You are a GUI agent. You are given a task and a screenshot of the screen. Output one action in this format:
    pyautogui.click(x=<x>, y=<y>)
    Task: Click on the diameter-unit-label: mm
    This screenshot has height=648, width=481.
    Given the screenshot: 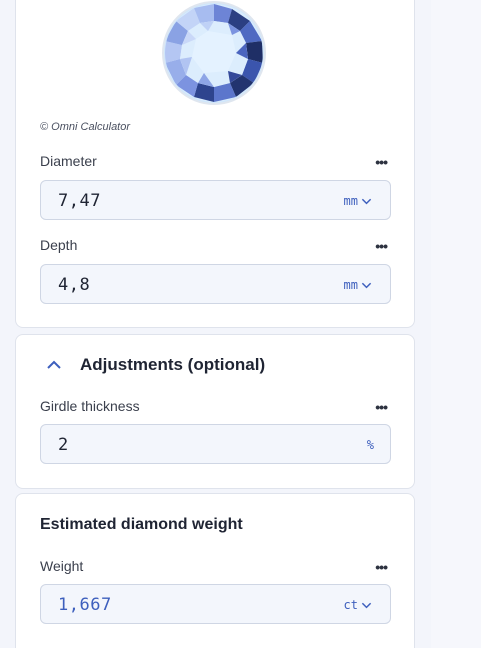 What is the action you would take?
    pyautogui.click(x=350, y=201)
    